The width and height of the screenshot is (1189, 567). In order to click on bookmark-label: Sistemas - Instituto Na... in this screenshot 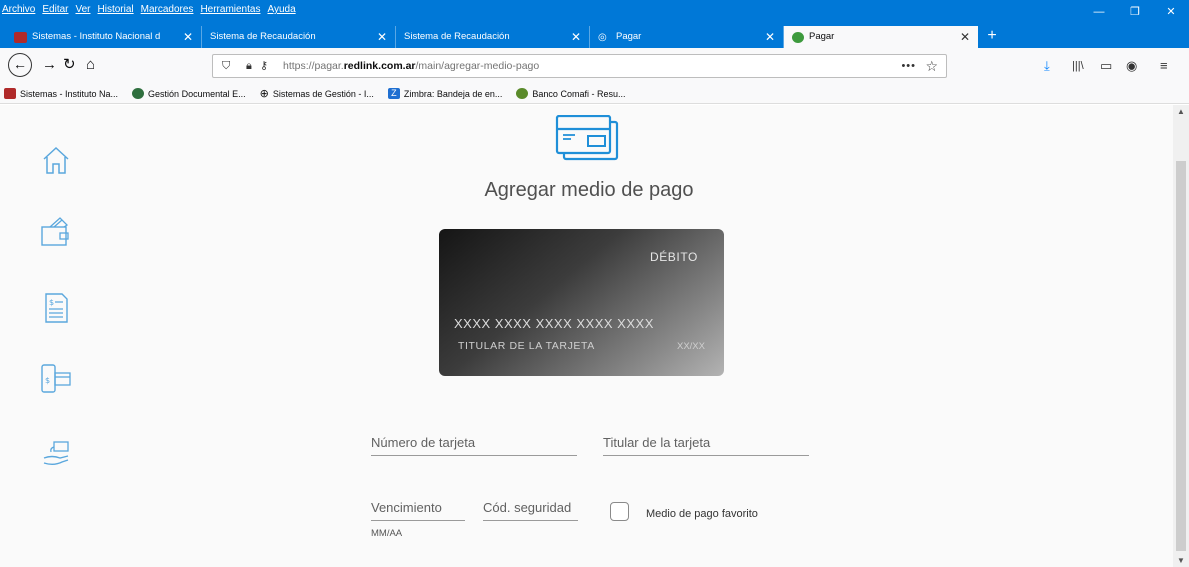, I will do `click(69, 93)`.